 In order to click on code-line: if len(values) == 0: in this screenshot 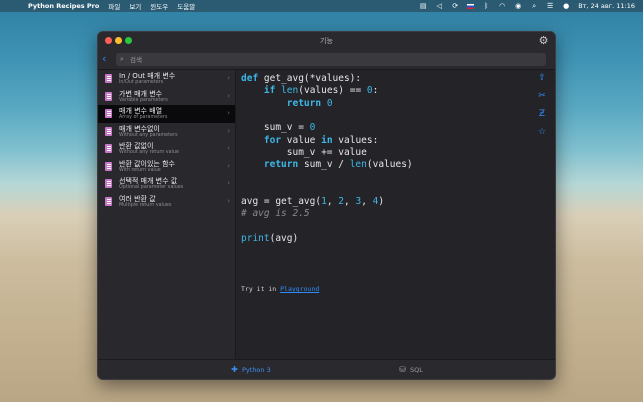, I will do `click(321, 91)`.